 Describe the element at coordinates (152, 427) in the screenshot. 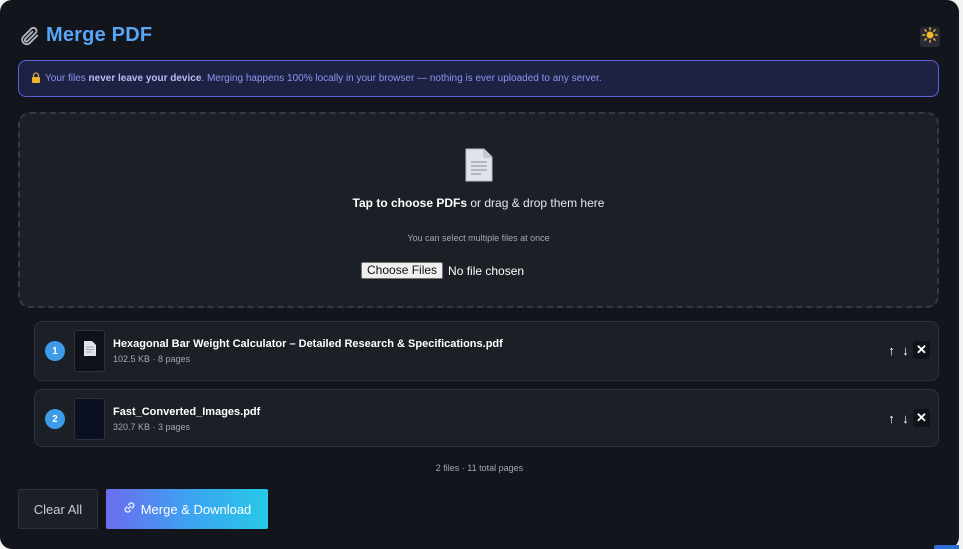

I see `file-meta: 320.7 KB · 3 pages` at that location.